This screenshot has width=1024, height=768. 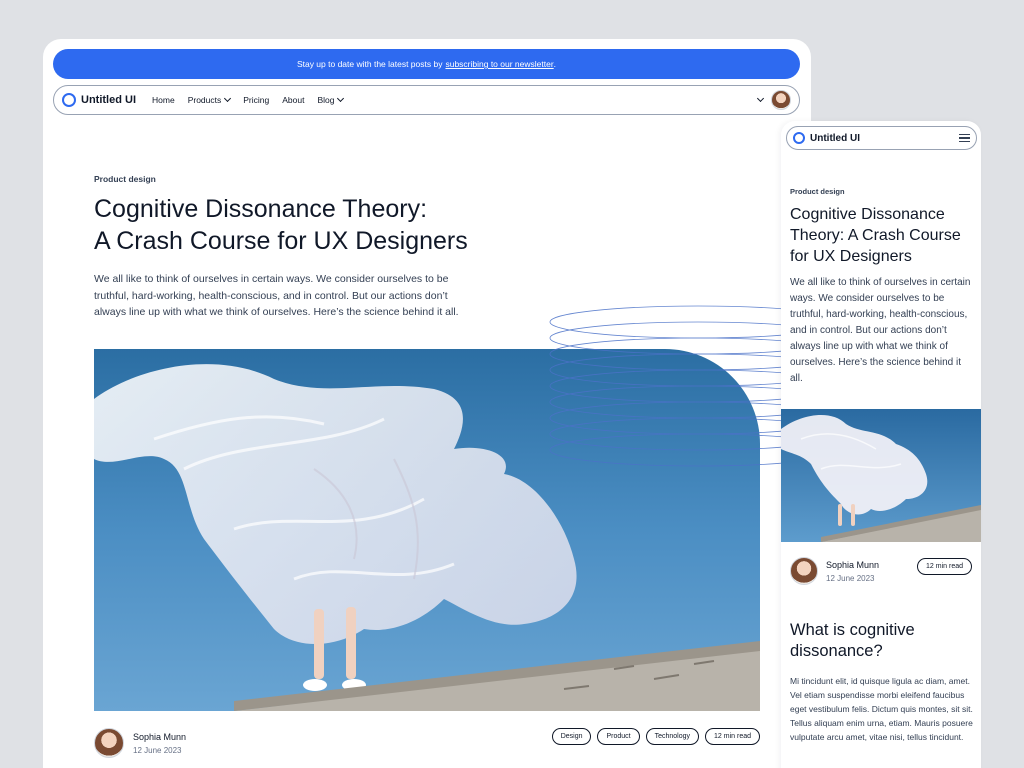 What do you see at coordinates (834, 571) in the screenshot?
I see `mobile-author-block: Sophia Munn 12 June 2023` at bounding box center [834, 571].